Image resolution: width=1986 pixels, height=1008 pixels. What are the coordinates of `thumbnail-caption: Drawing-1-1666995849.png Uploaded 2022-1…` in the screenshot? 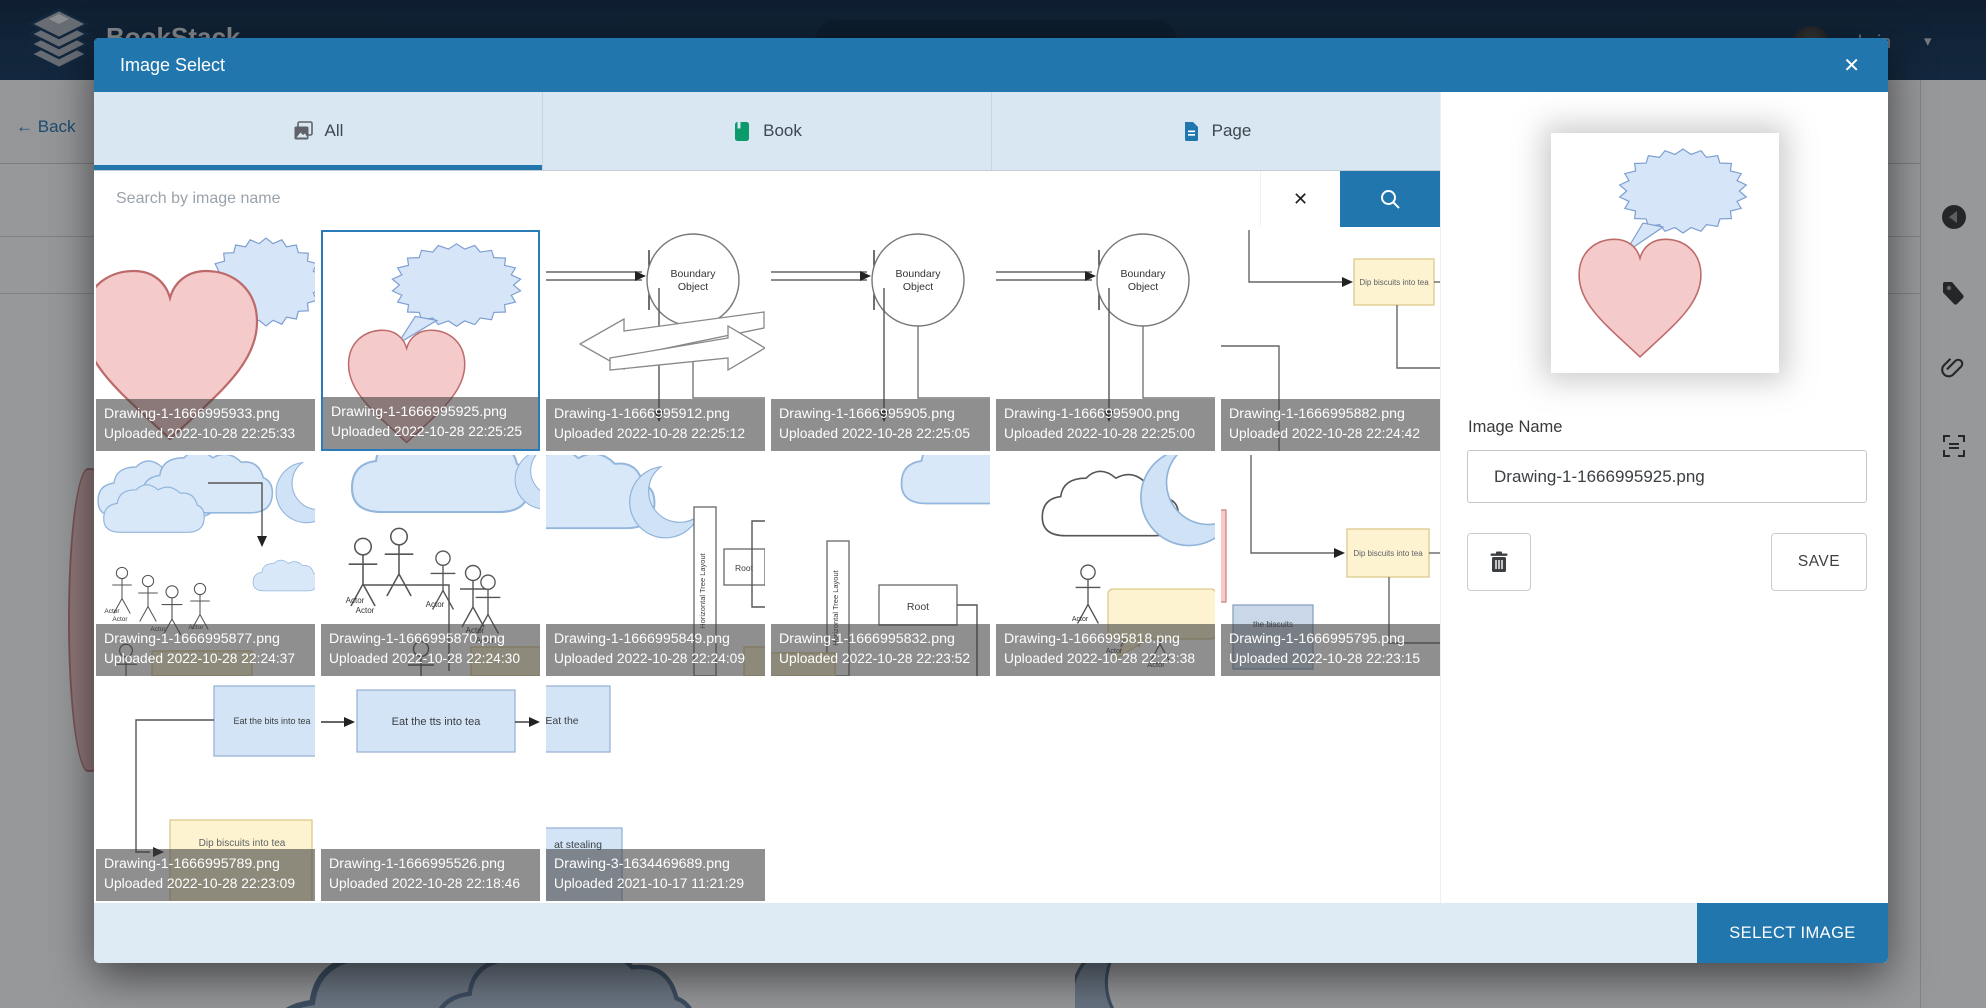 It's located at (655, 650).